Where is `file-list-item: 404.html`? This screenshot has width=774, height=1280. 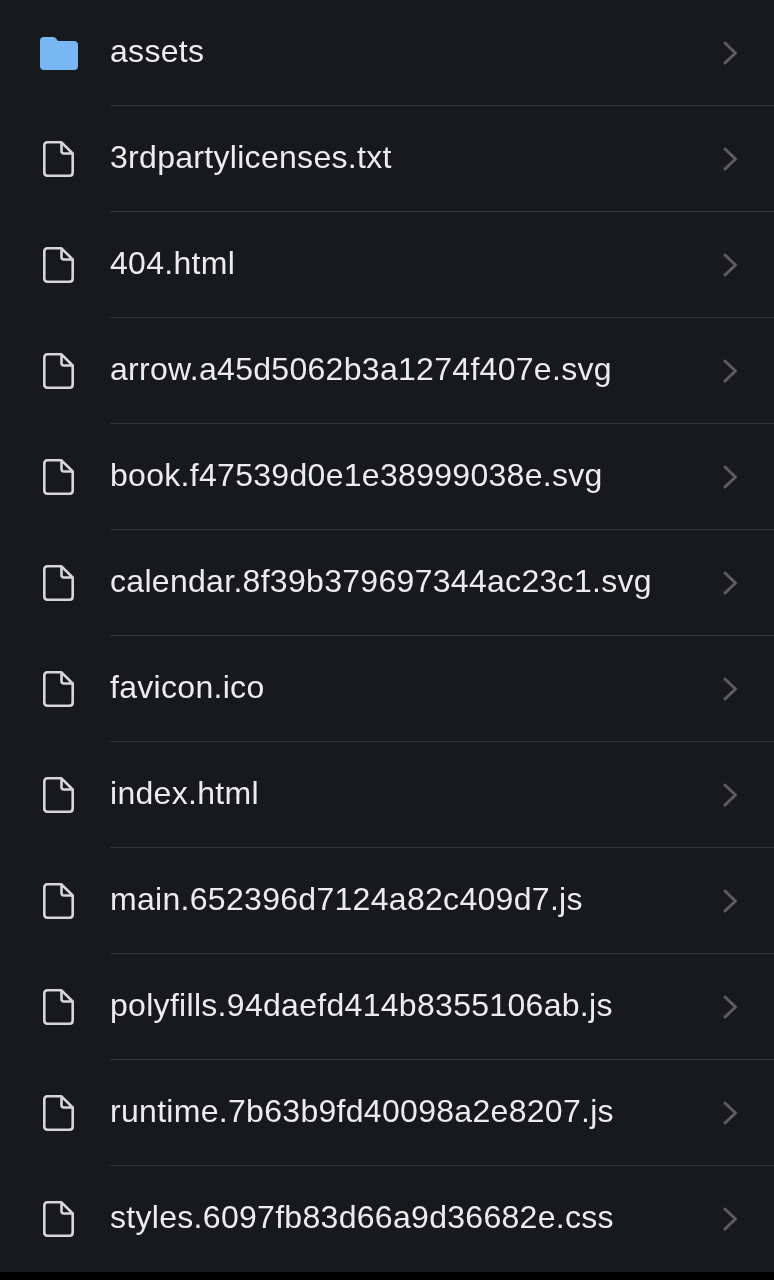
file-list-item: 404.html is located at coordinates (387, 265).